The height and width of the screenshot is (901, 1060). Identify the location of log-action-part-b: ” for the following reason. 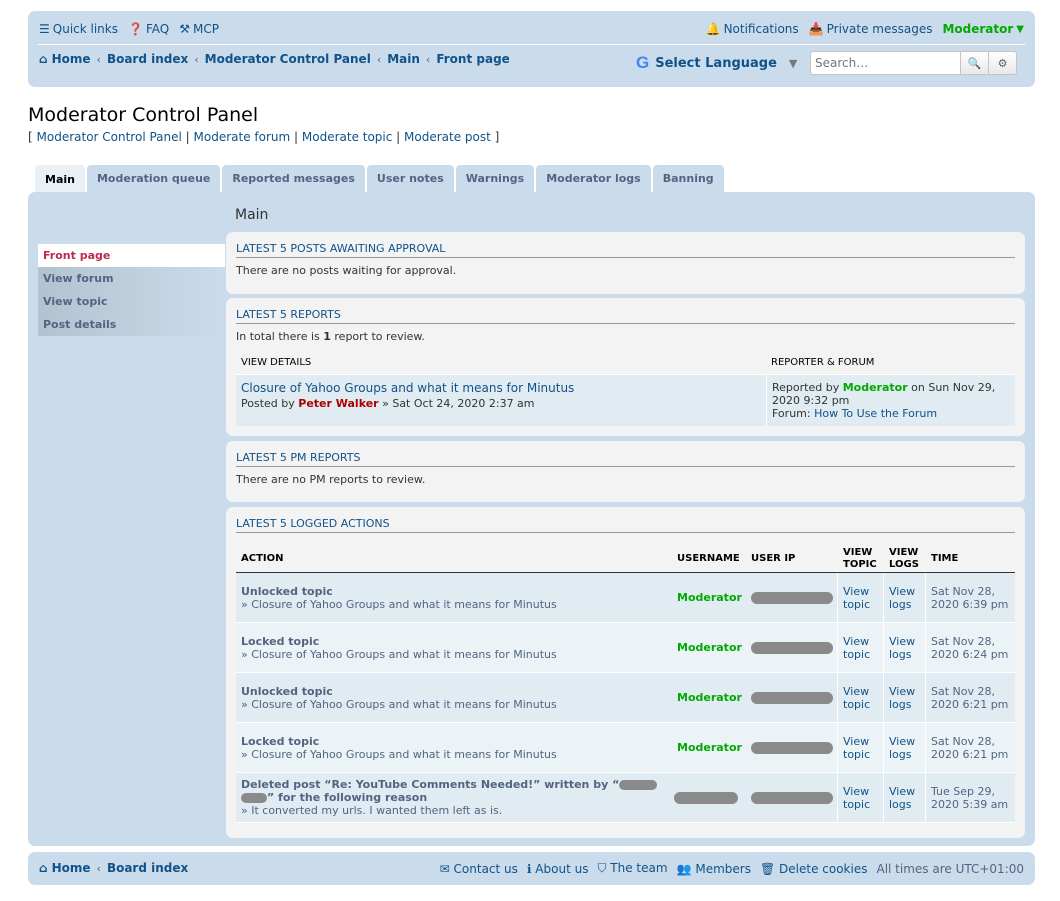
(347, 797).